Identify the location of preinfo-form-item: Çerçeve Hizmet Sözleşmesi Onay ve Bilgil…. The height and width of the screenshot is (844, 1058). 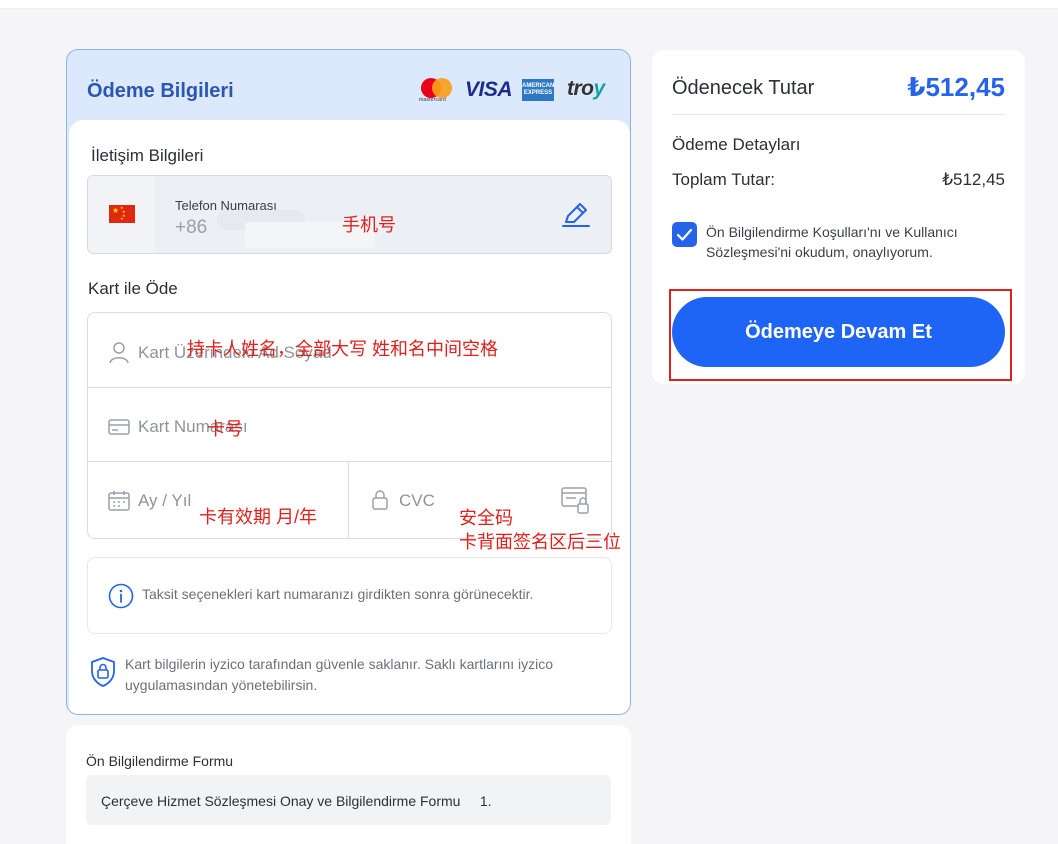
(348, 800).